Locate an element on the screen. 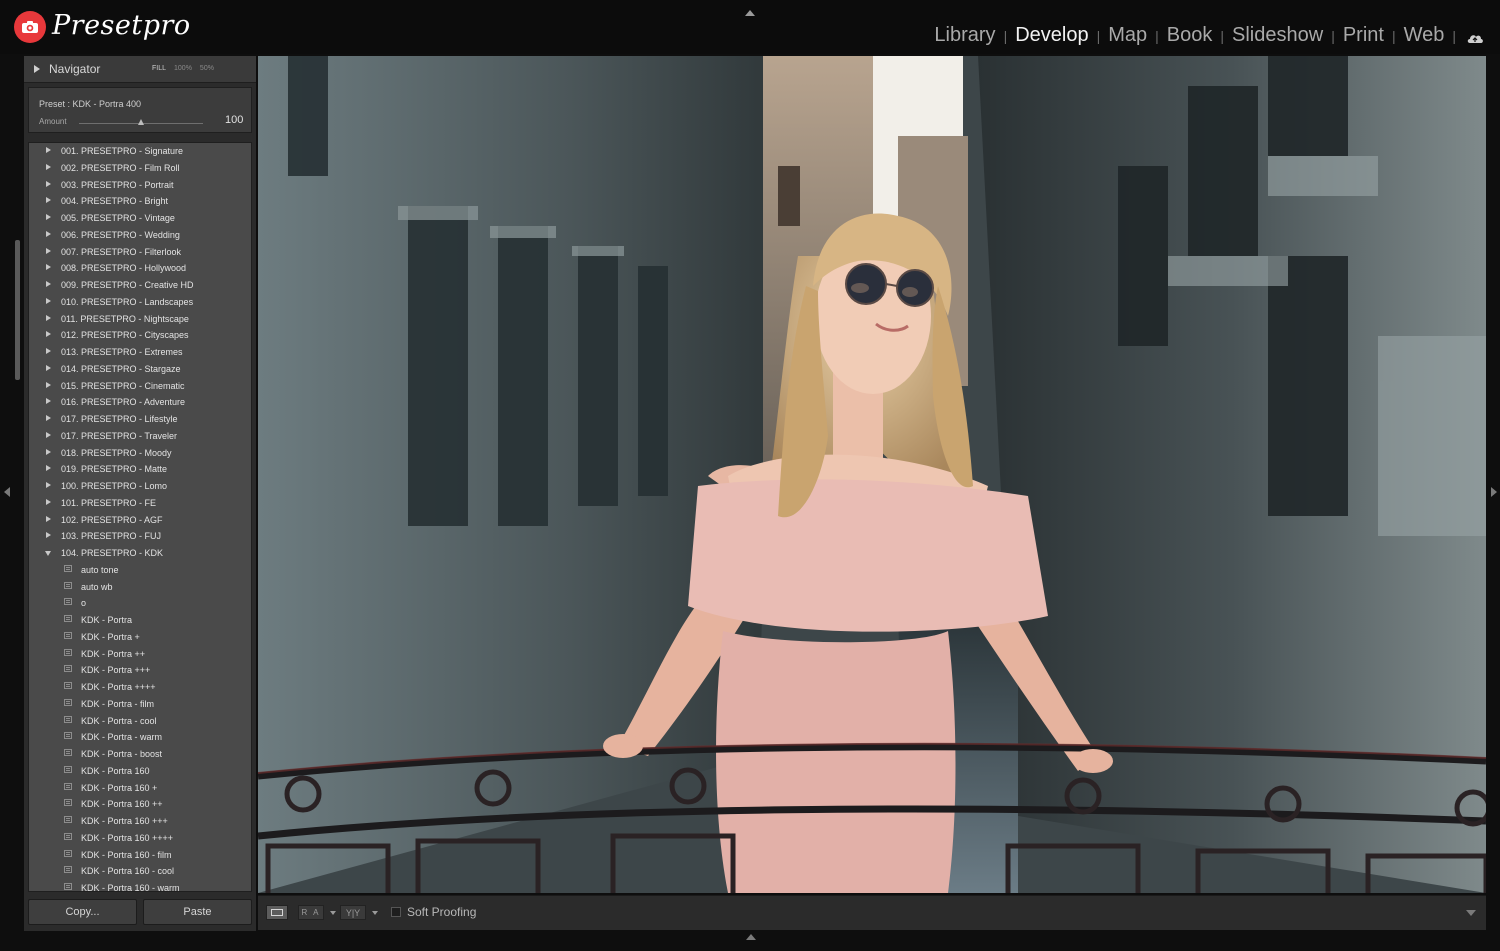 The width and height of the screenshot is (1500, 951). navigator-header: Navigator FILL 100% 50% is located at coordinates (140, 69).